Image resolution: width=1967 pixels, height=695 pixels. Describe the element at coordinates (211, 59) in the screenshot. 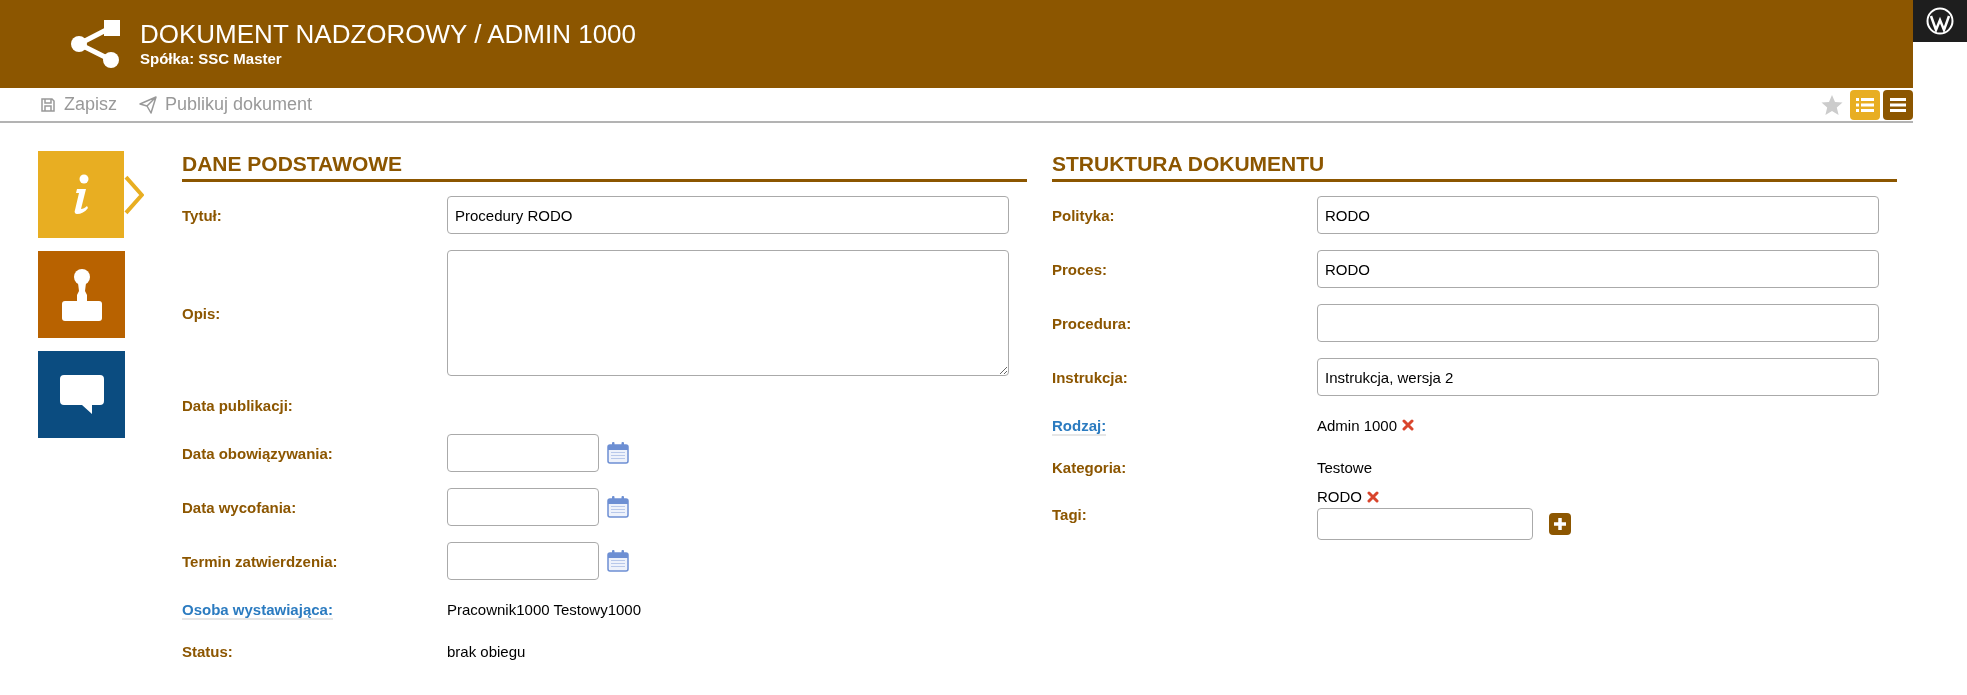

I see `page-subtitle: Spółka: SSC Master` at that location.